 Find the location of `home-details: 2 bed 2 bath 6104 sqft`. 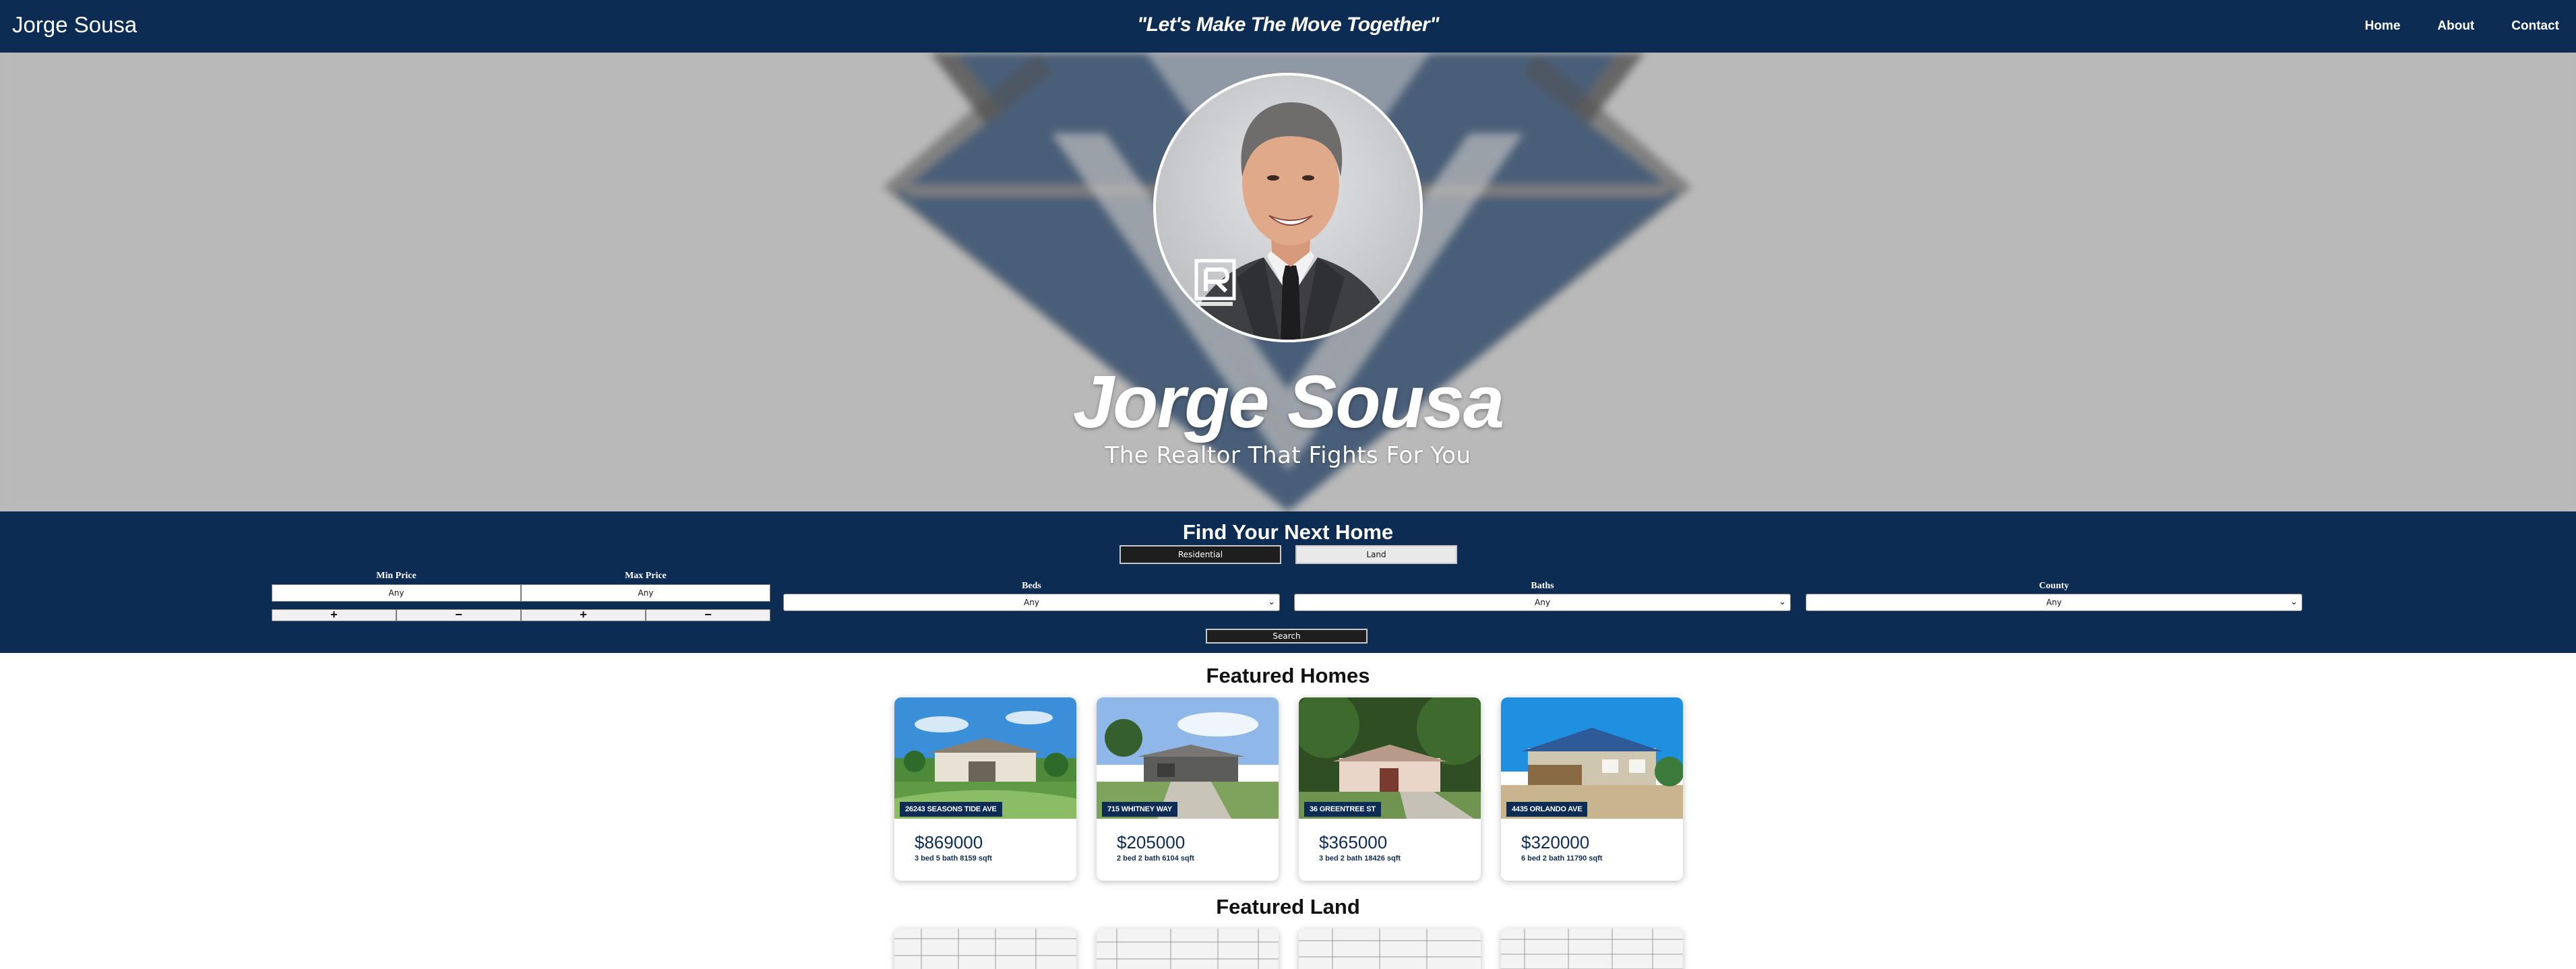

home-details: 2 bed 2 bath 6104 sqft is located at coordinates (1155, 858).